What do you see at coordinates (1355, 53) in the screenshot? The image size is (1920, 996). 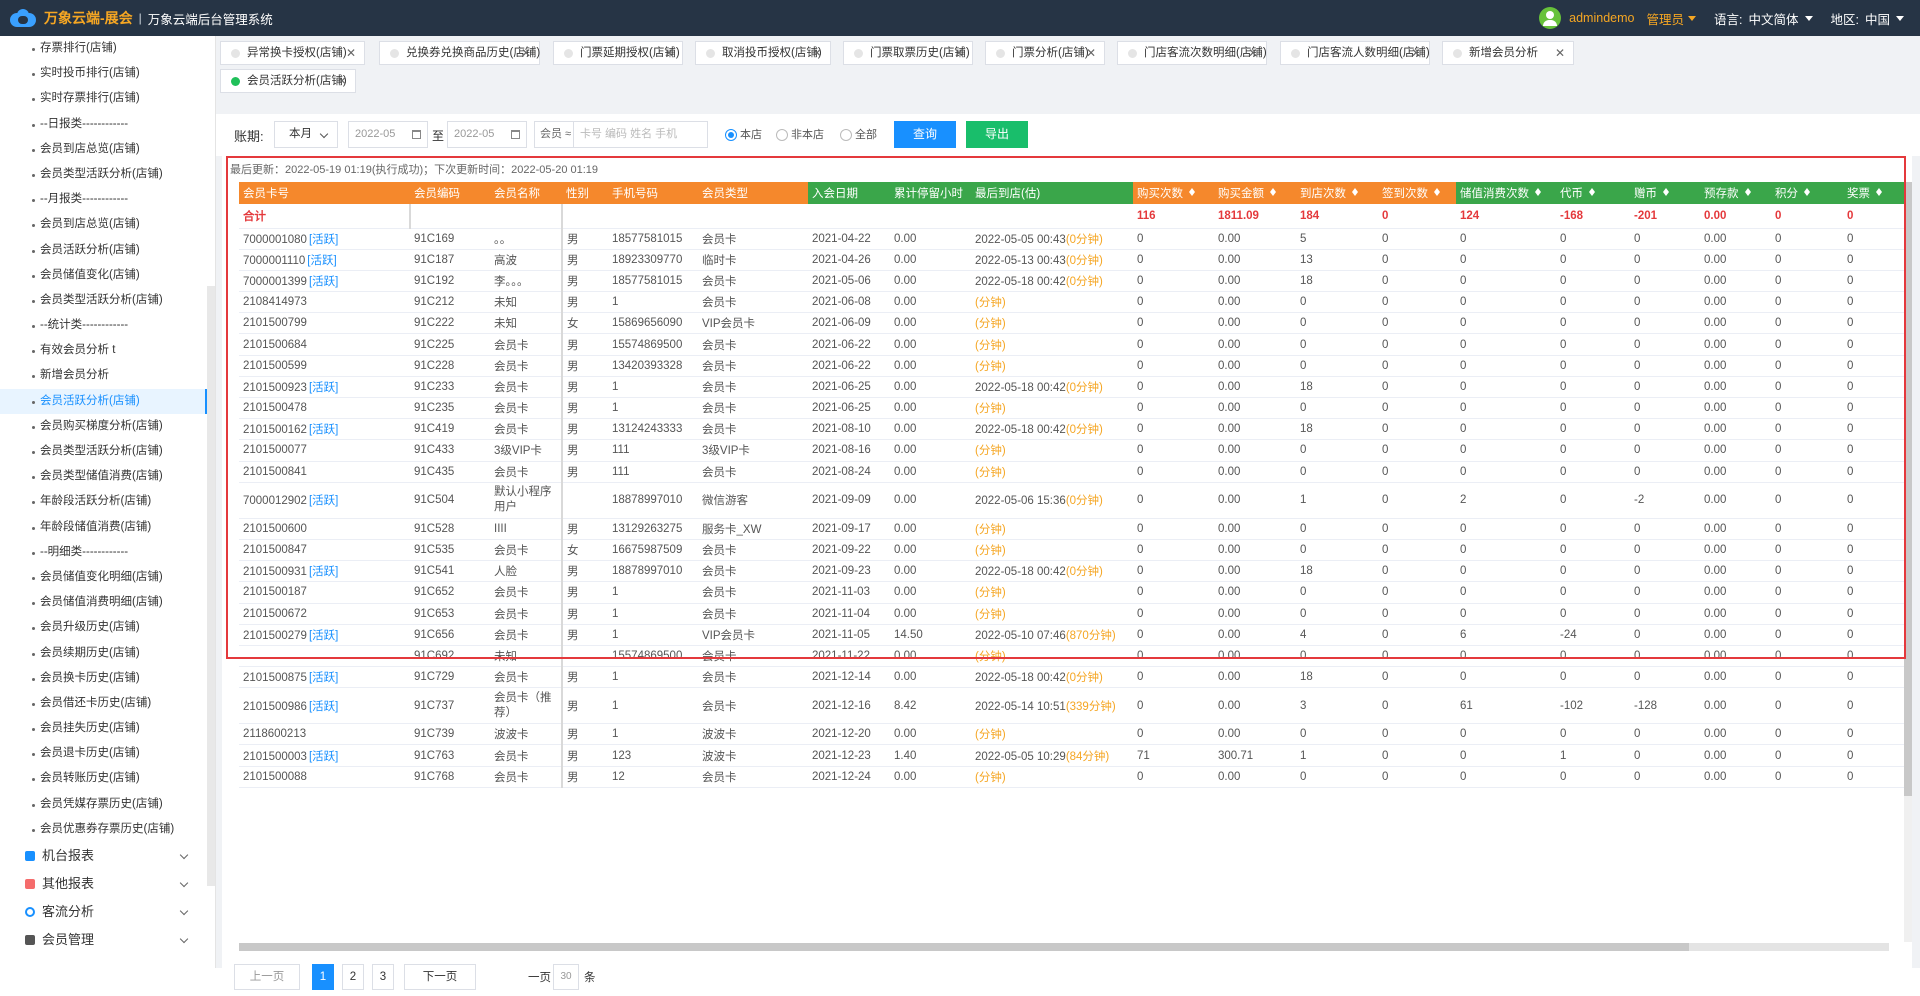 I see `tab-item: 门店客流人数明细(店铺) ✕` at bounding box center [1355, 53].